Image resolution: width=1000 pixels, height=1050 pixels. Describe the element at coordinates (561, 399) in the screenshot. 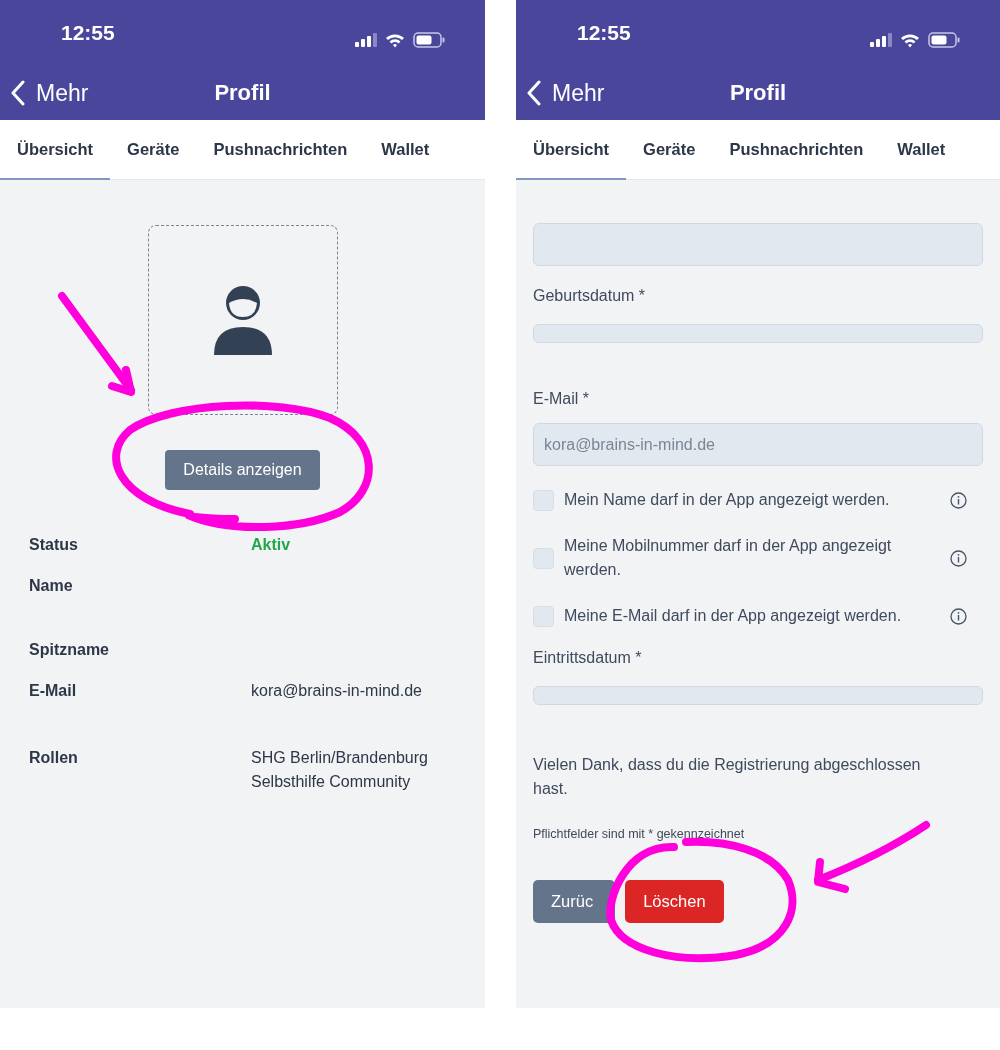

I see `field-label: E-Mail *` at that location.